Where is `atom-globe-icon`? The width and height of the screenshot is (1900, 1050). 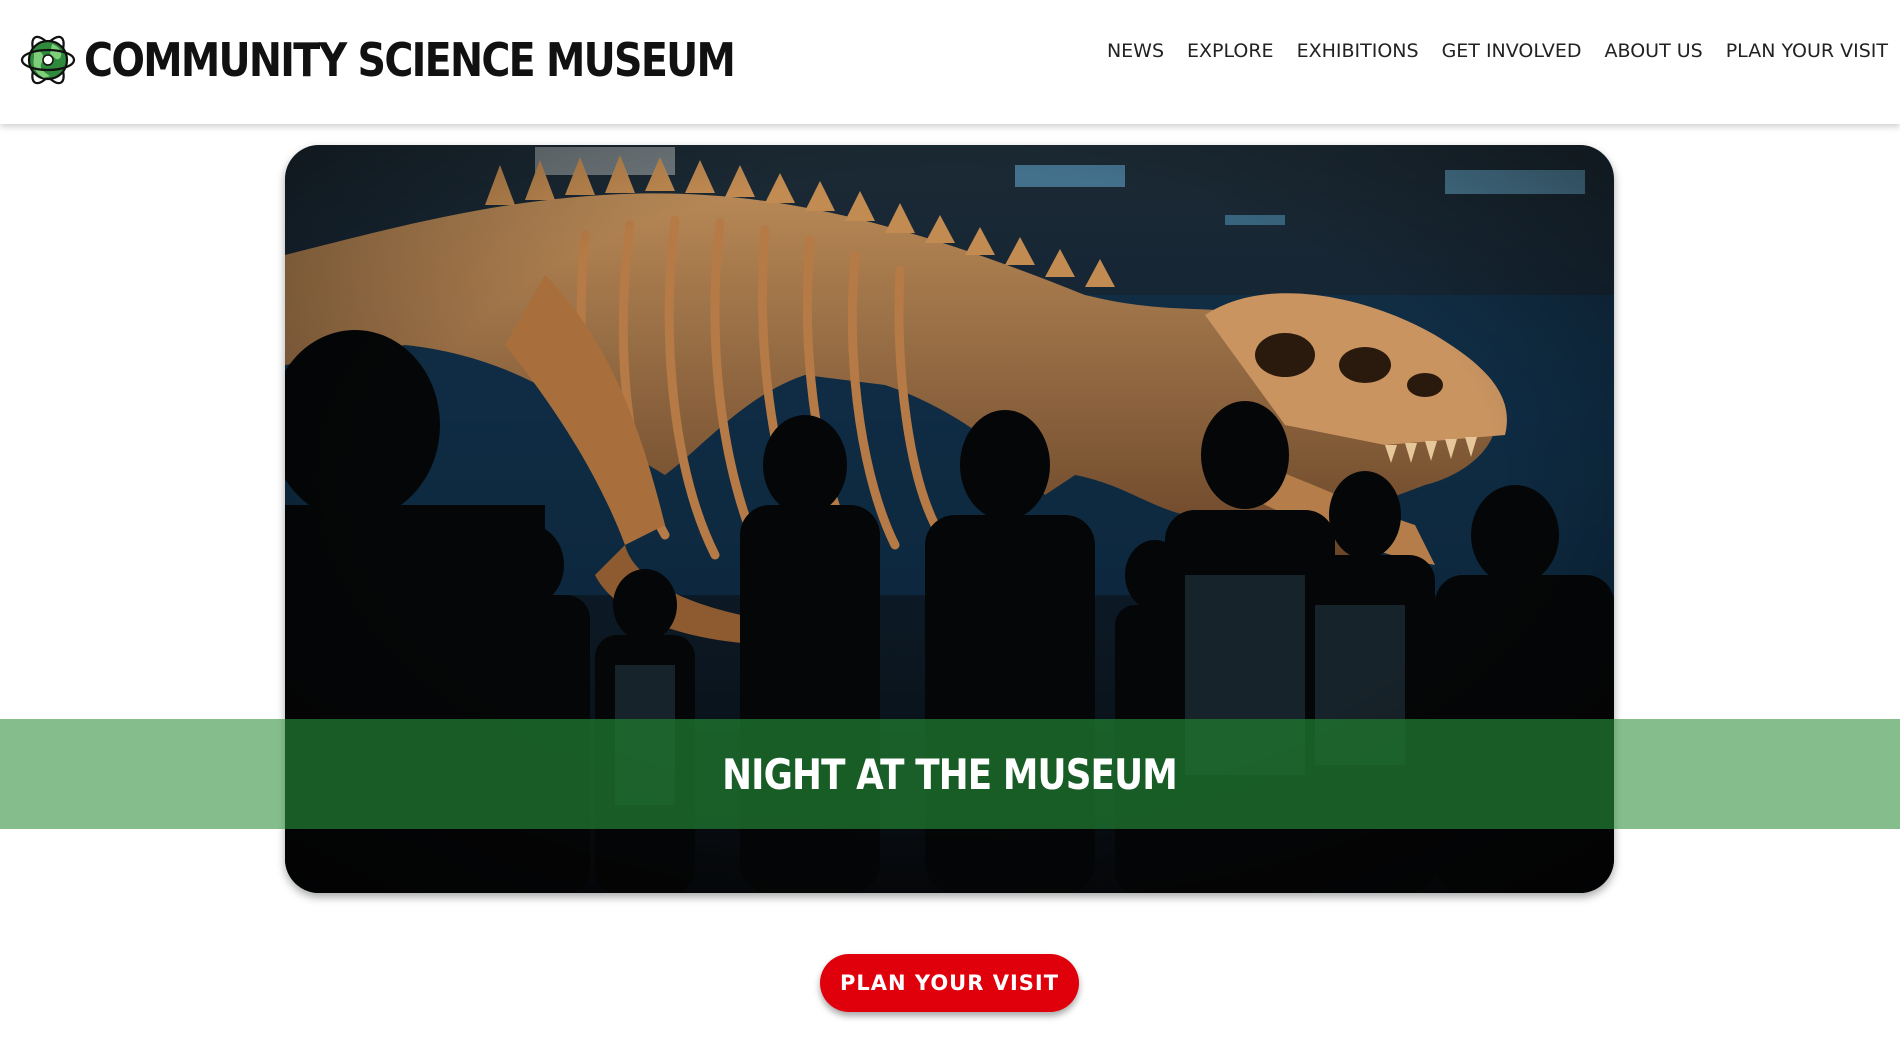
atom-globe-icon is located at coordinates (48, 60).